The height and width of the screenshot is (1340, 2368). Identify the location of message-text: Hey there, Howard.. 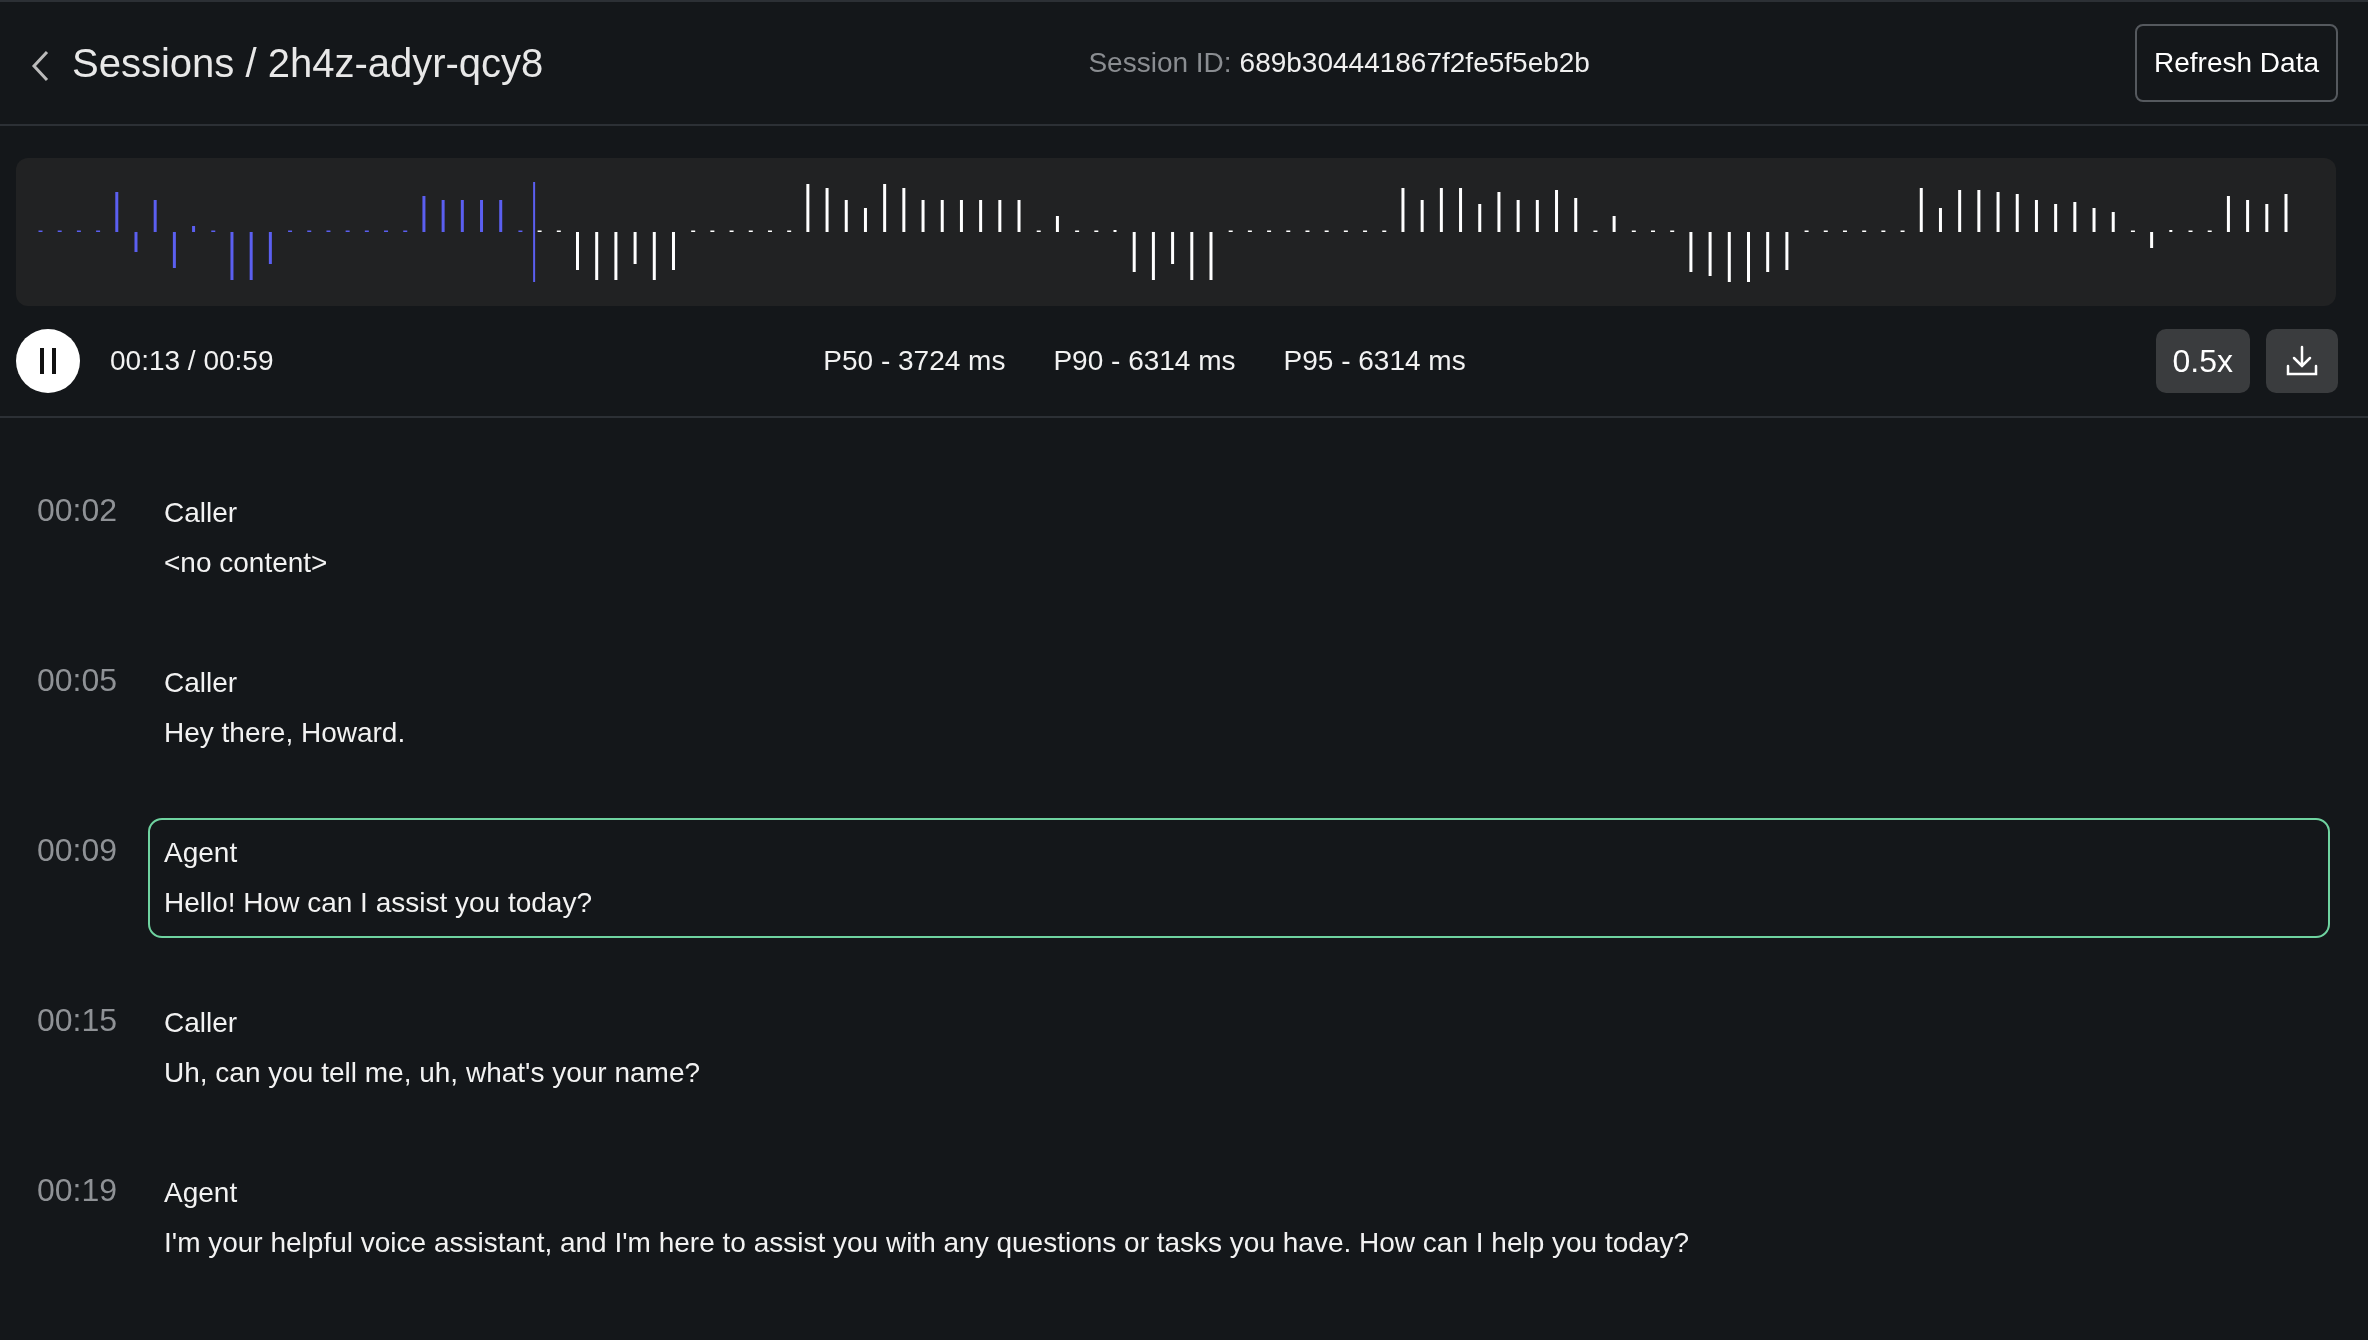
(285, 733).